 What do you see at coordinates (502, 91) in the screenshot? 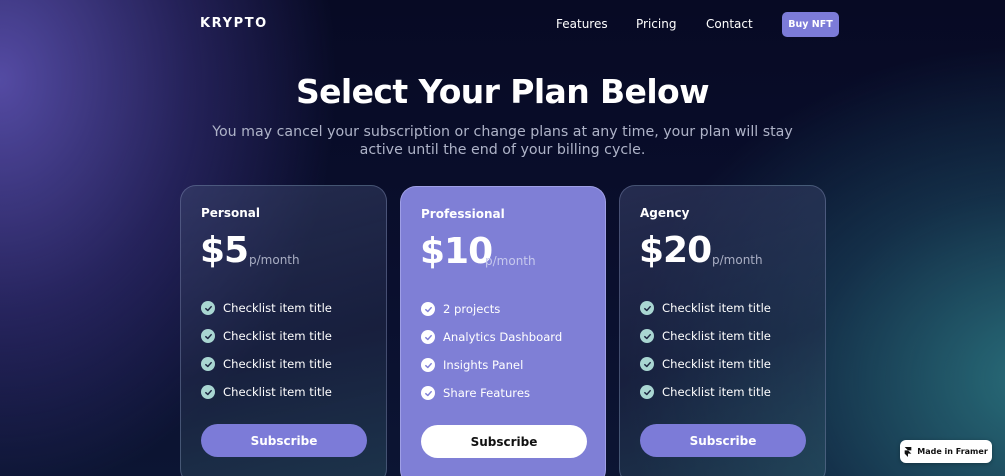
I see `page-title: Select Your Plan Below` at bounding box center [502, 91].